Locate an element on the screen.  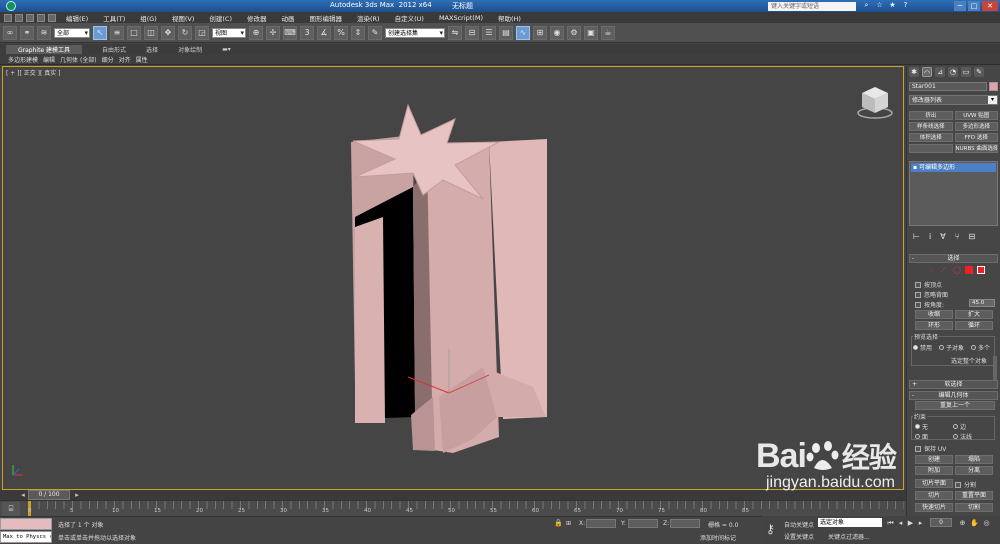
utilities-tab-icon: ✎ is located at coordinates (979, 72).